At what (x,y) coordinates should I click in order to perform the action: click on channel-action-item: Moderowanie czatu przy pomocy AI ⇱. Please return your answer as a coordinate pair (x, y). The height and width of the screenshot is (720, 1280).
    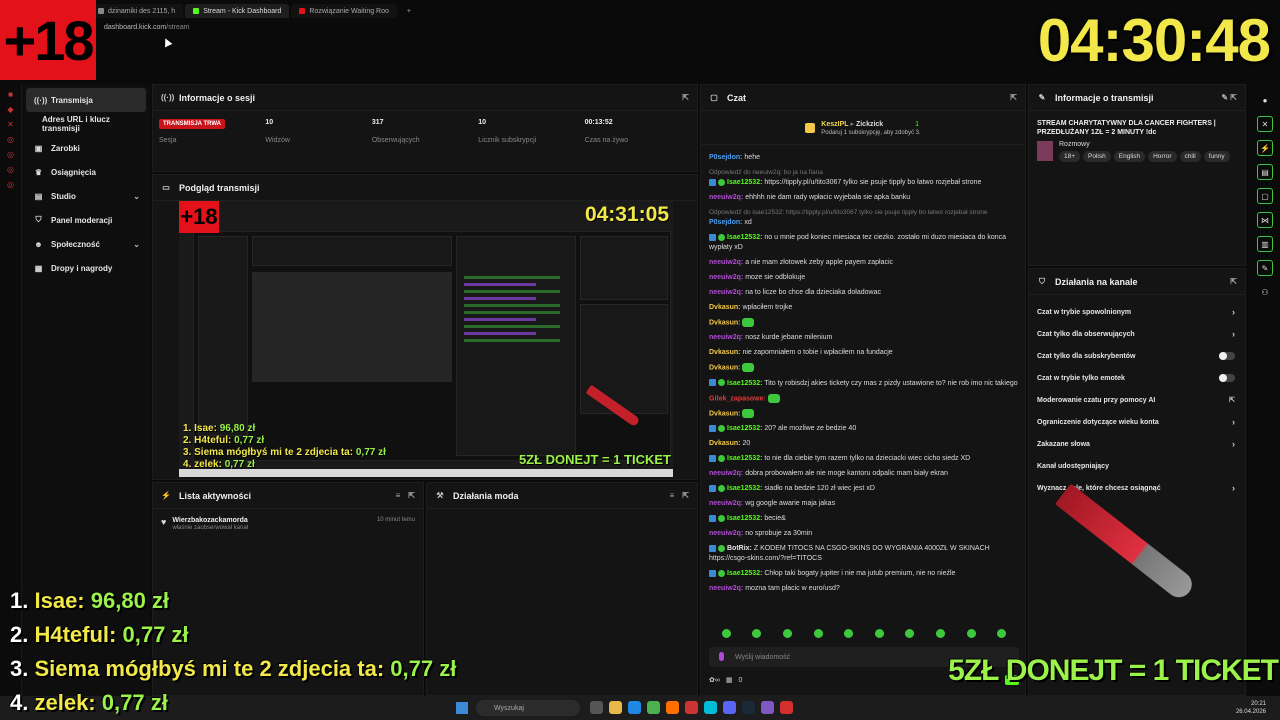
    Looking at the image, I should click on (1137, 400).